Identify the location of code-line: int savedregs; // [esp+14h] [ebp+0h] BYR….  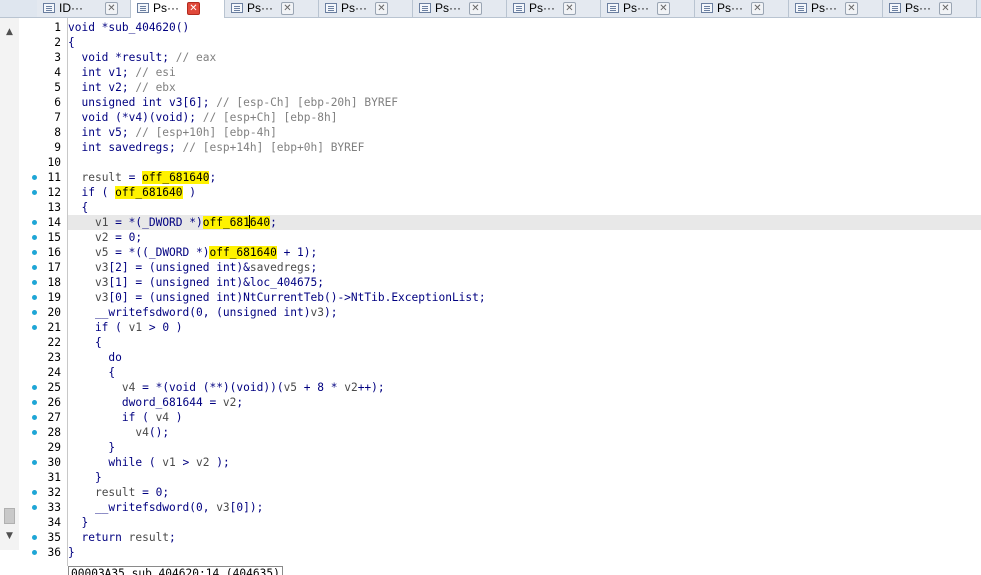
(524, 147).